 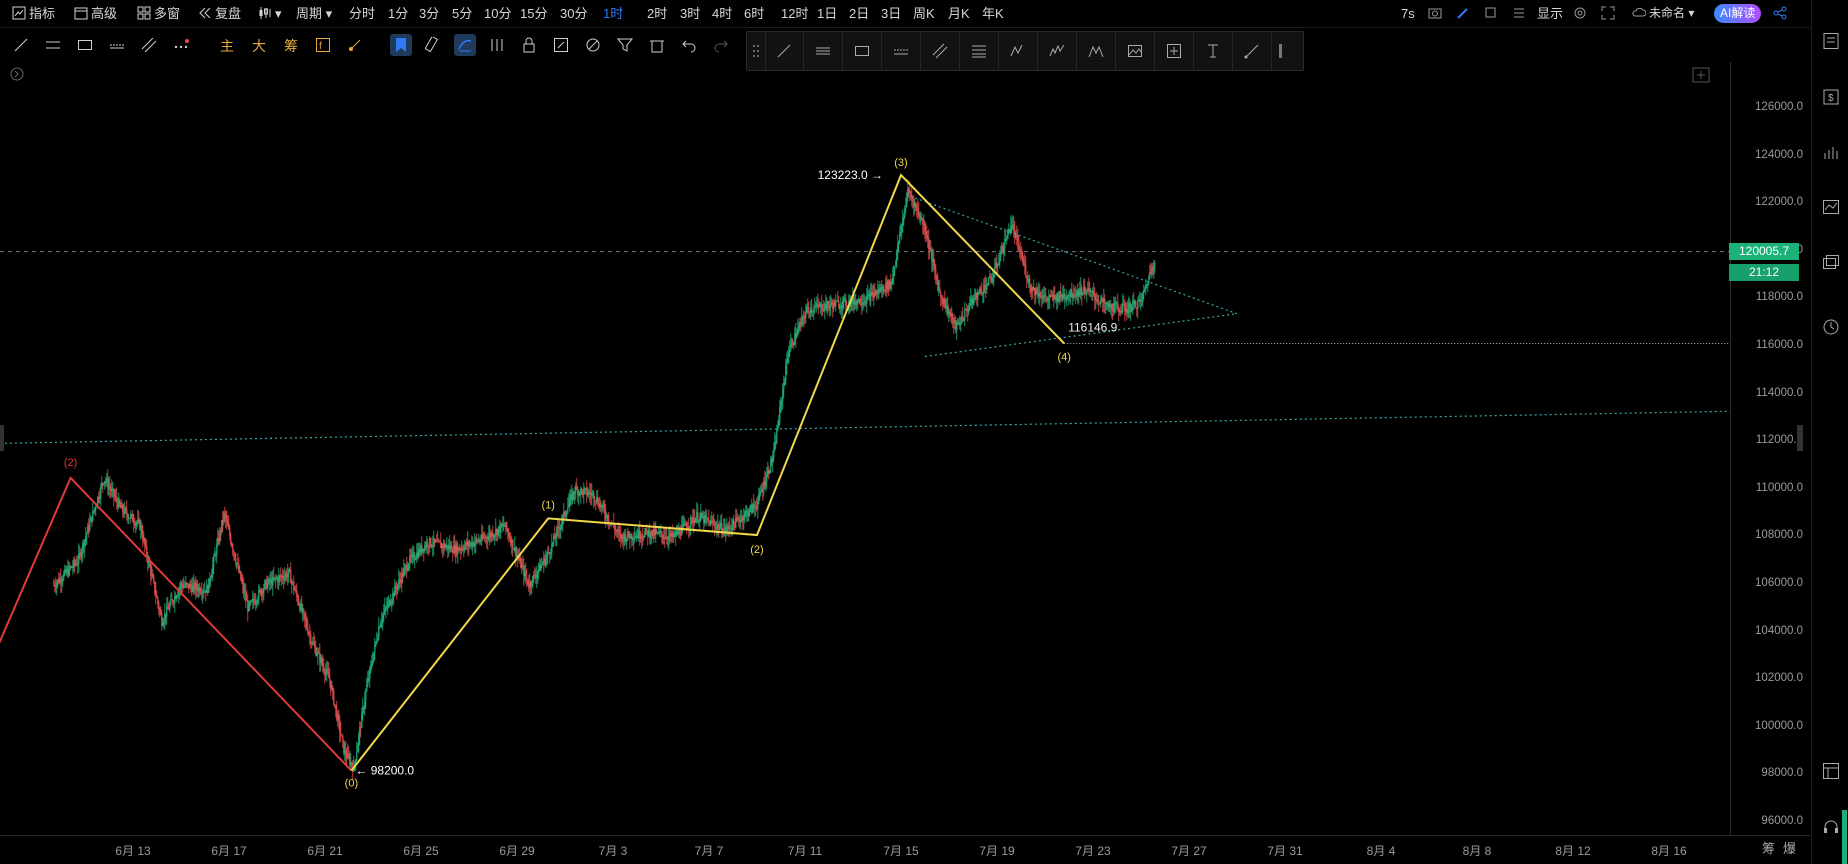 I want to click on lock-icon, so click(x=529, y=45).